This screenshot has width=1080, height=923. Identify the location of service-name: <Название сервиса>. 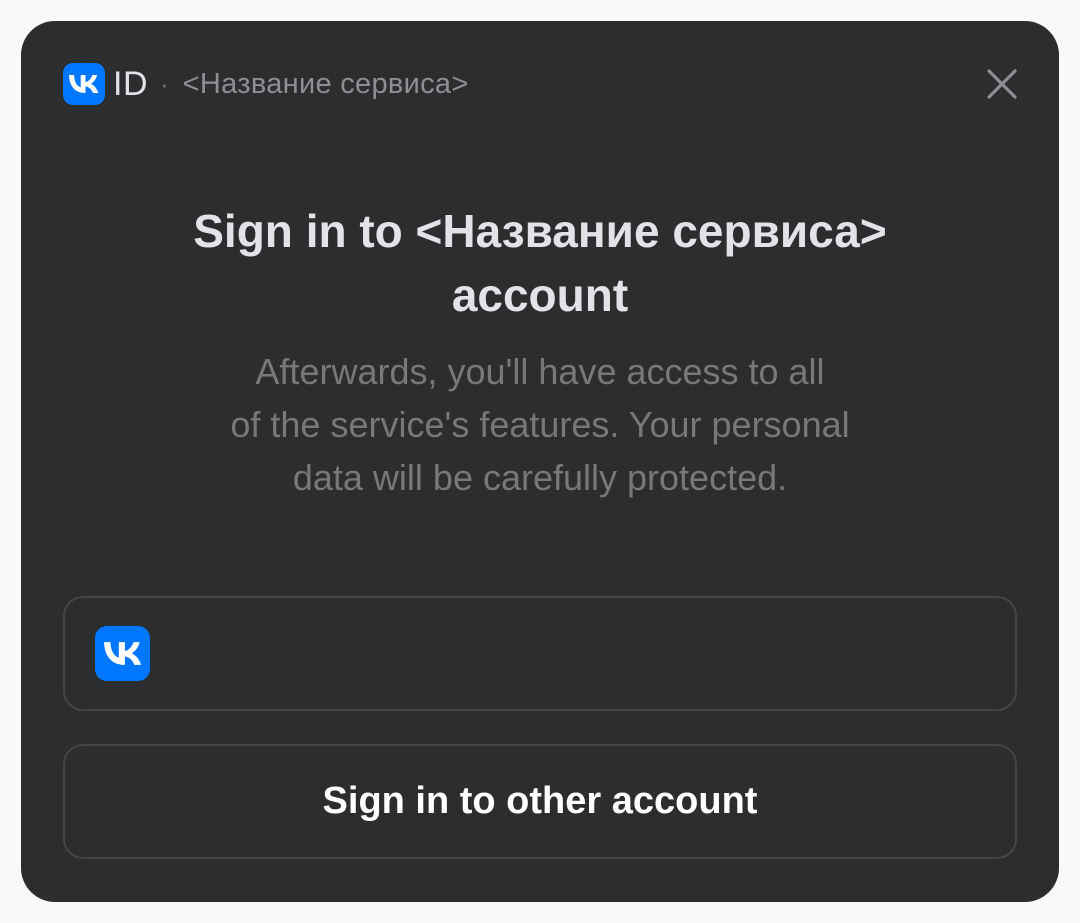
(325, 83).